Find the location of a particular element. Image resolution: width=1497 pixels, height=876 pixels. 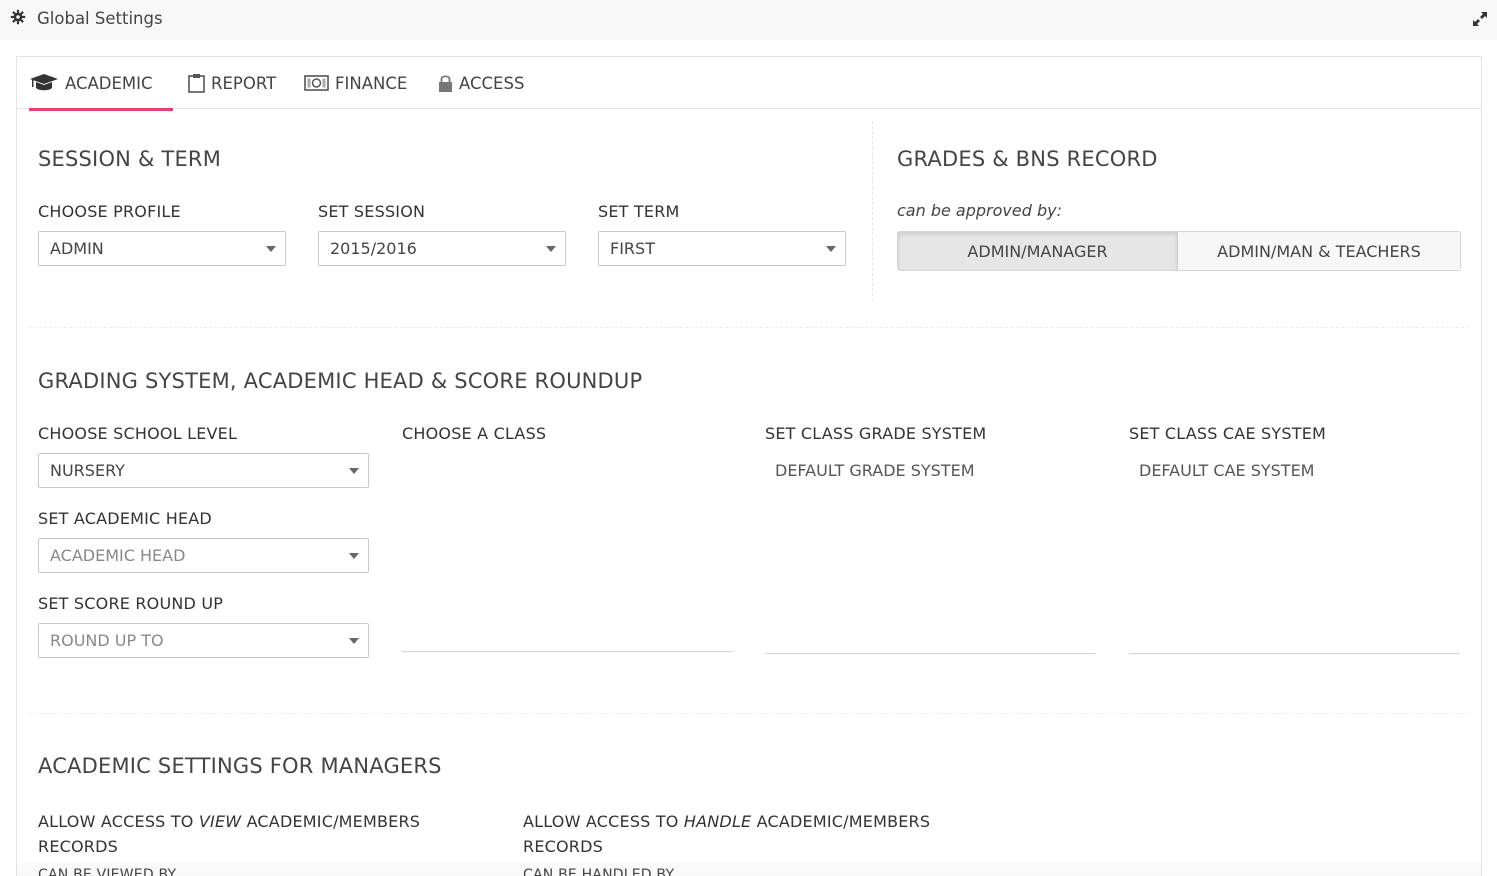

tab-bar: ACADEMIC REPORT FINANCE ACCESS is located at coordinates (749, 84).